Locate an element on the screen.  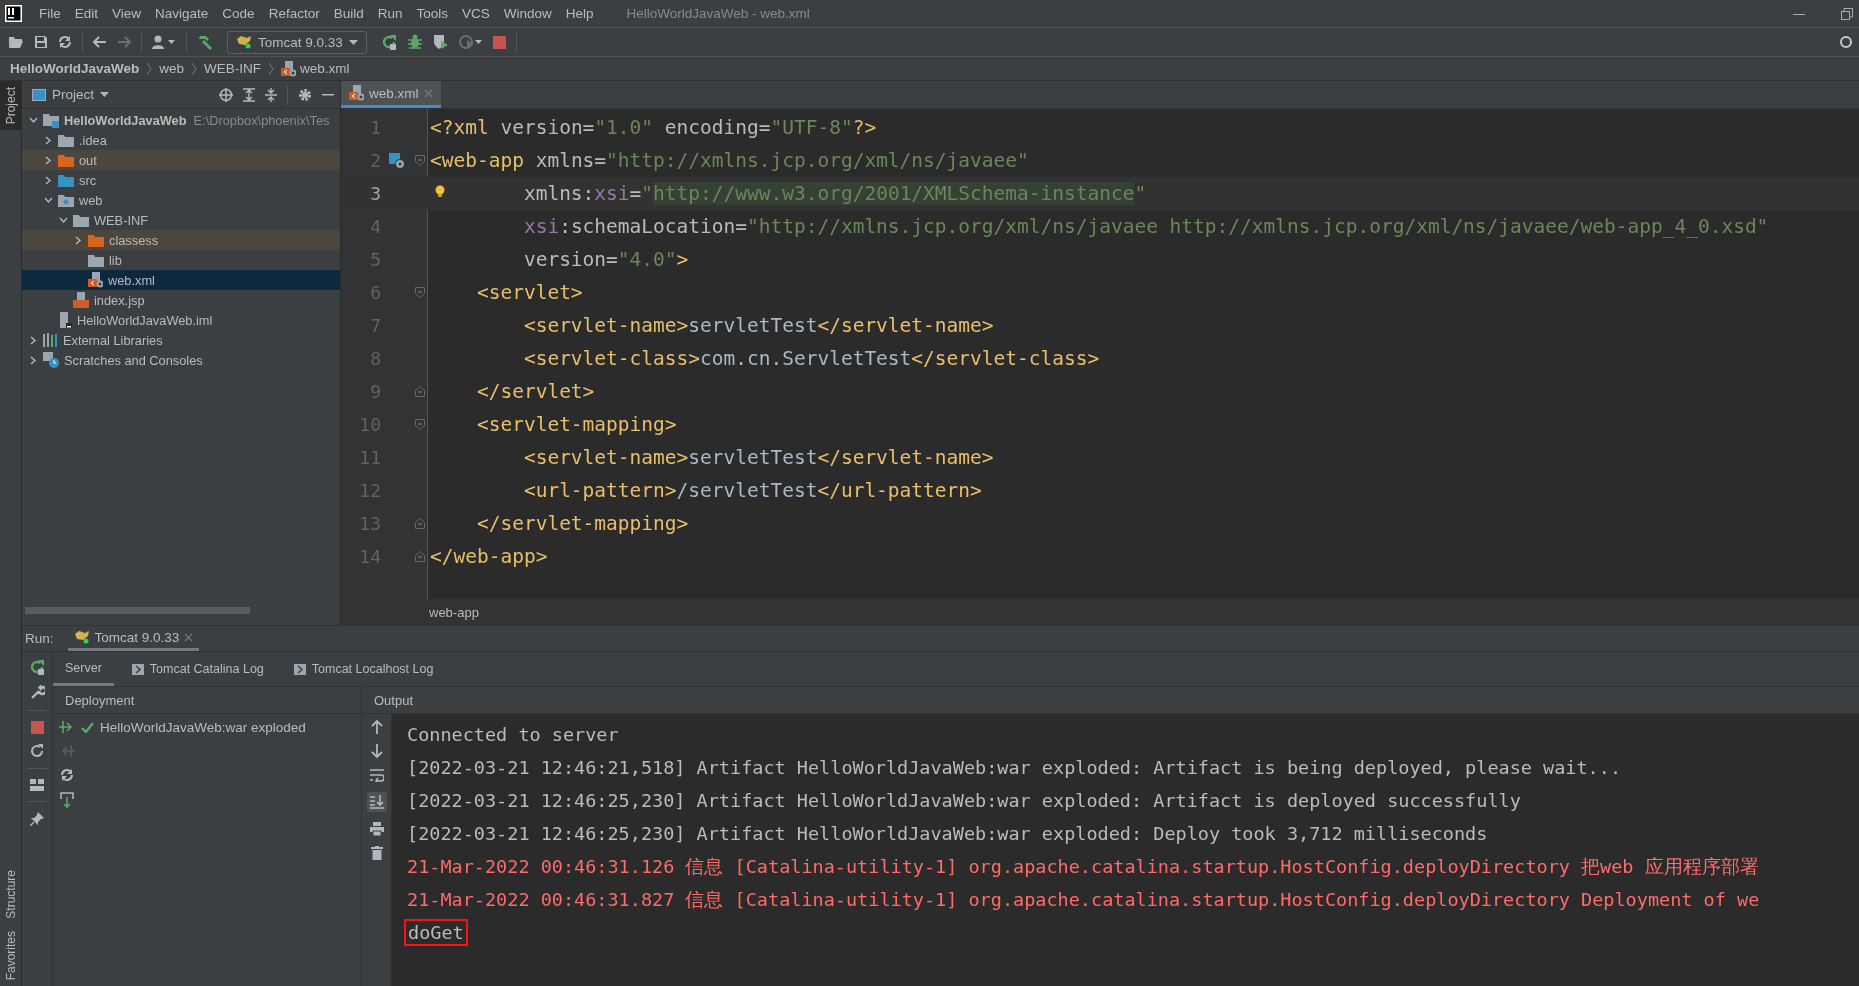
tree-item: index.jsp is located at coordinates (181, 300).